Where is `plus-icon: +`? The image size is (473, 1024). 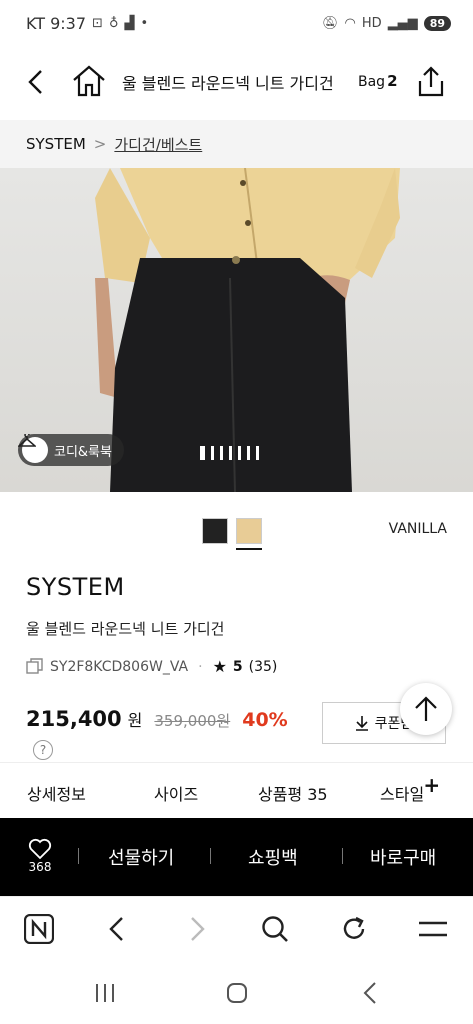
plus-icon: + is located at coordinates (432, 785).